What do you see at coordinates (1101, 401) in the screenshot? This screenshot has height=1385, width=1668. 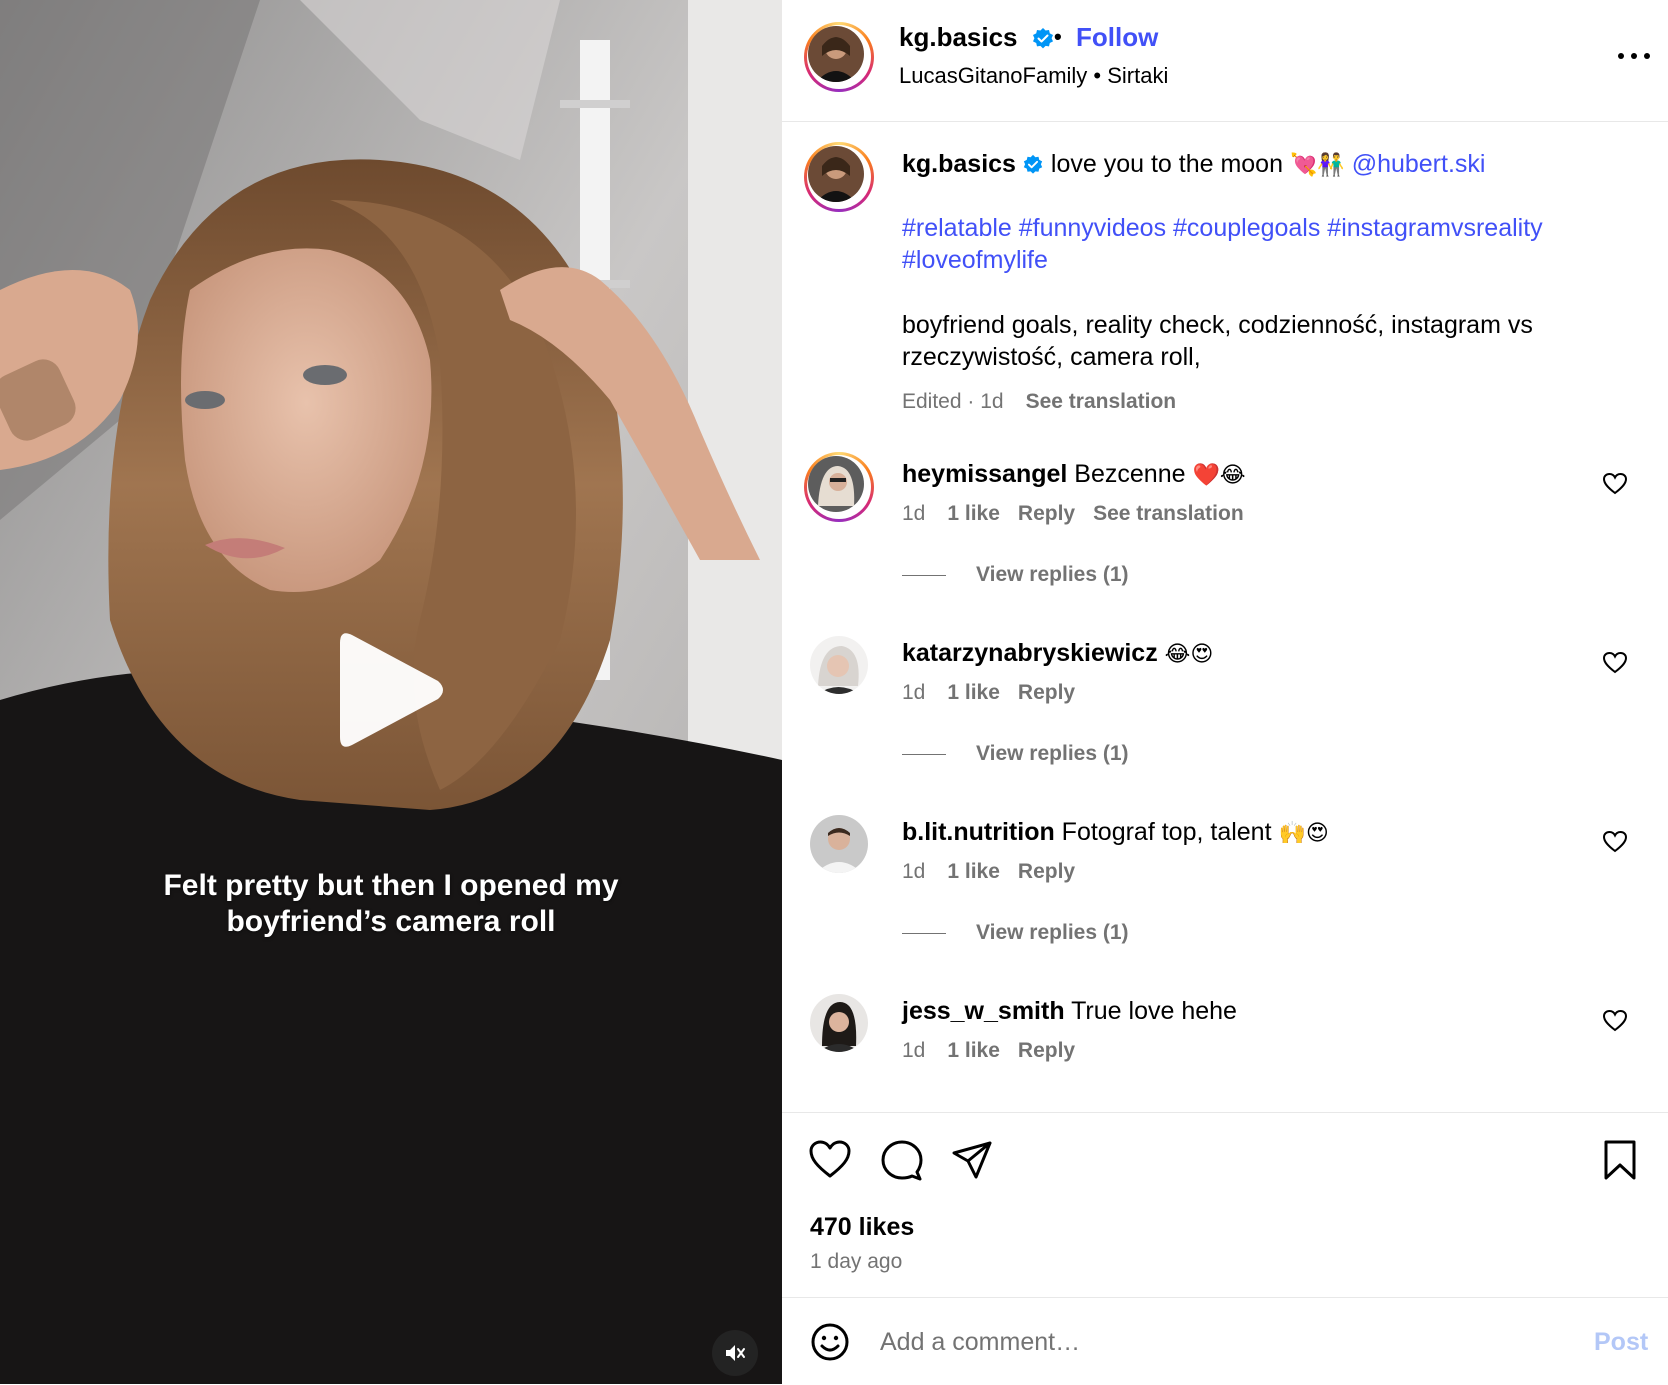 I see `caption-see-translation: See translation` at bounding box center [1101, 401].